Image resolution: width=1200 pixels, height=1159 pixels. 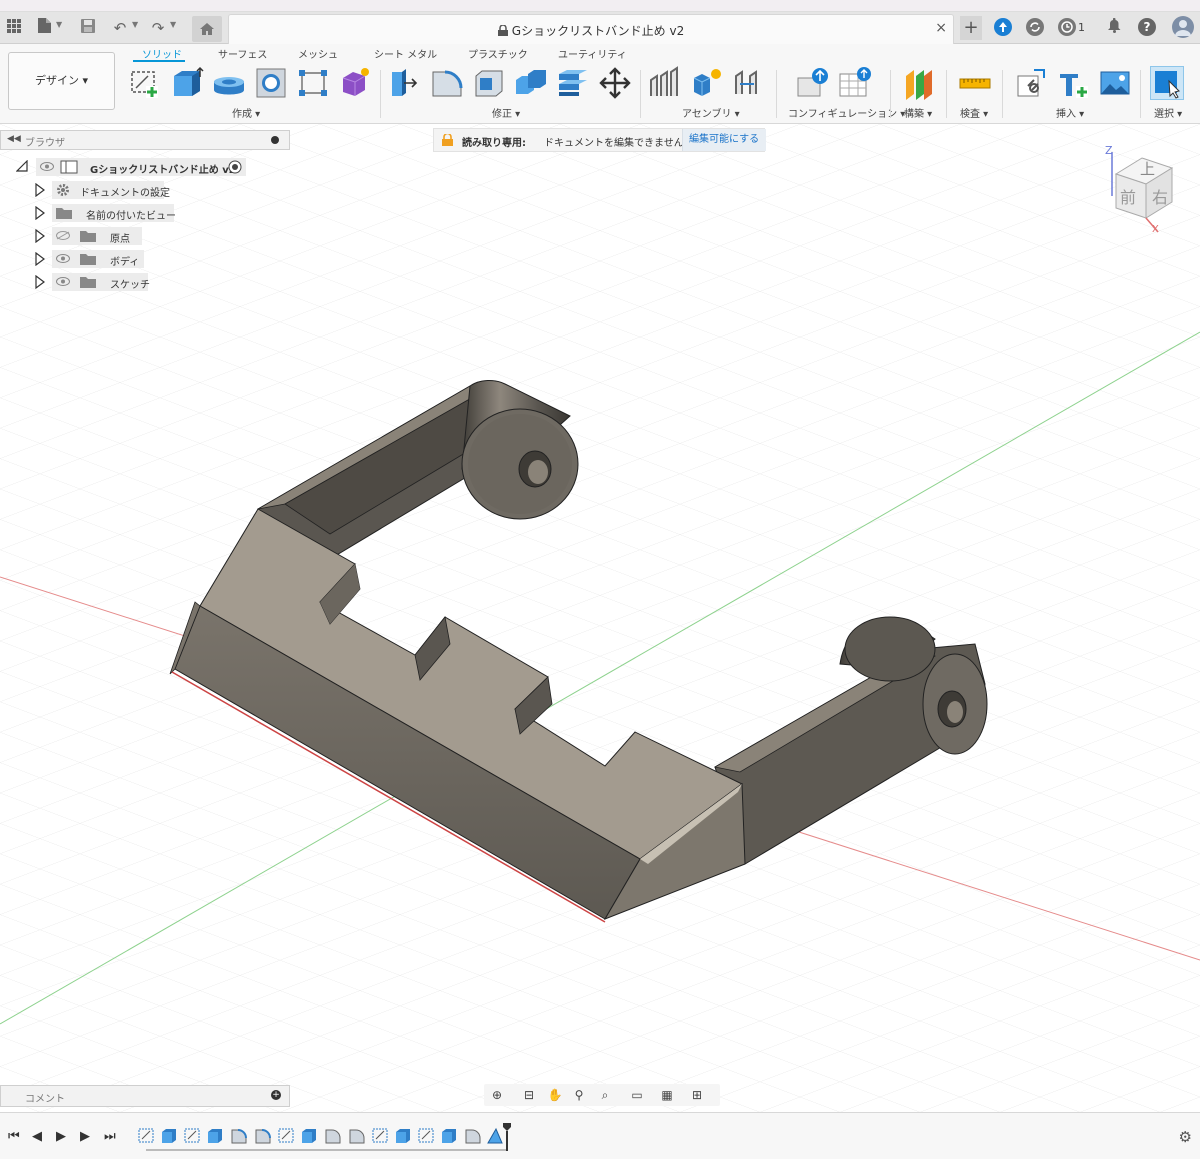 What do you see at coordinates (85, 1136) in the screenshot?
I see `step-forward-icon: ▶` at bounding box center [85, 1136].